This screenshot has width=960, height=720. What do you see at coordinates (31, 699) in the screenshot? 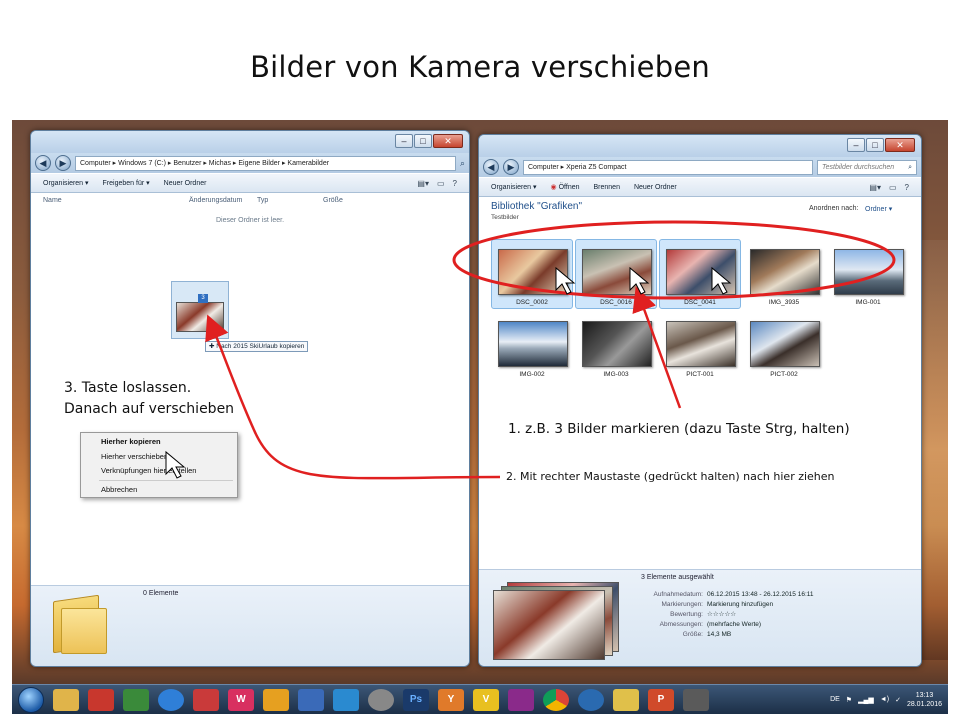
I see `start-button` at bounding box center [31, 699].